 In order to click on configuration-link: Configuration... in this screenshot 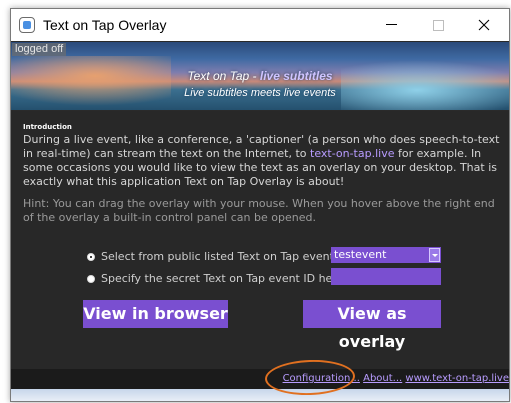, I will do `click(321, 378)`.